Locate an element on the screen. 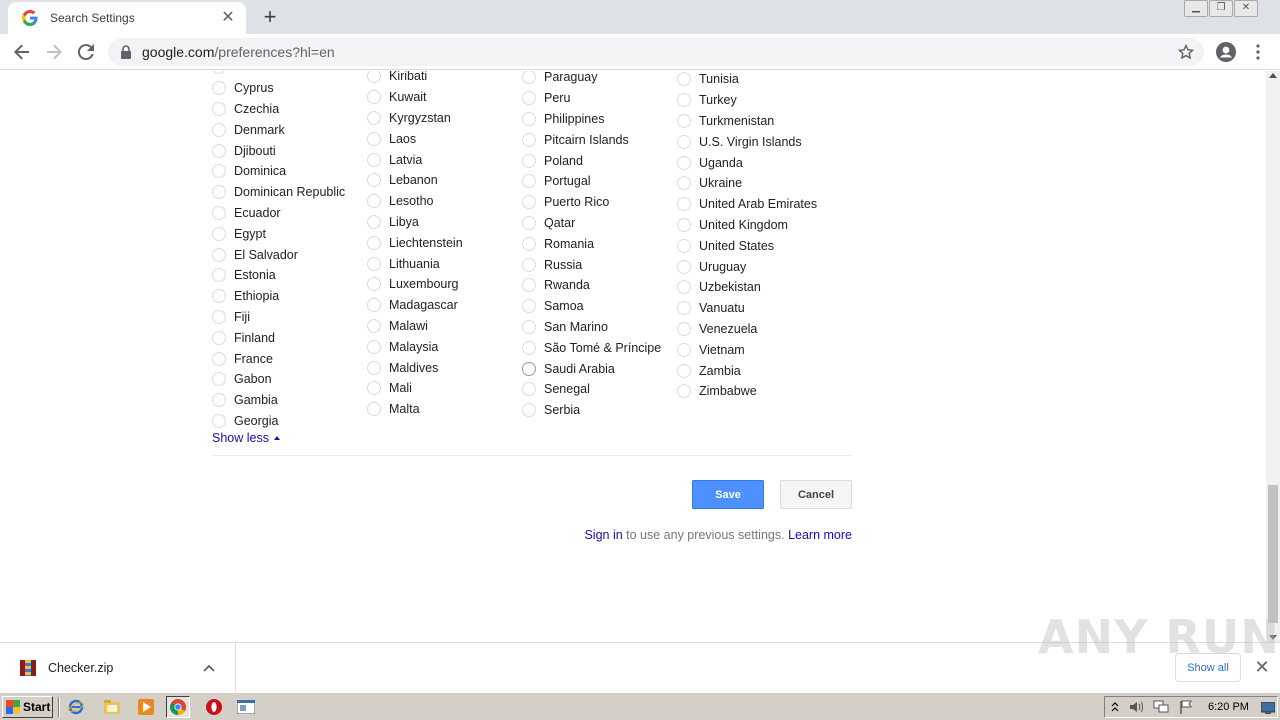 The width and height of the screenshot is (1280, 720). region-option: Dominica is located at coordinates (289, 171).